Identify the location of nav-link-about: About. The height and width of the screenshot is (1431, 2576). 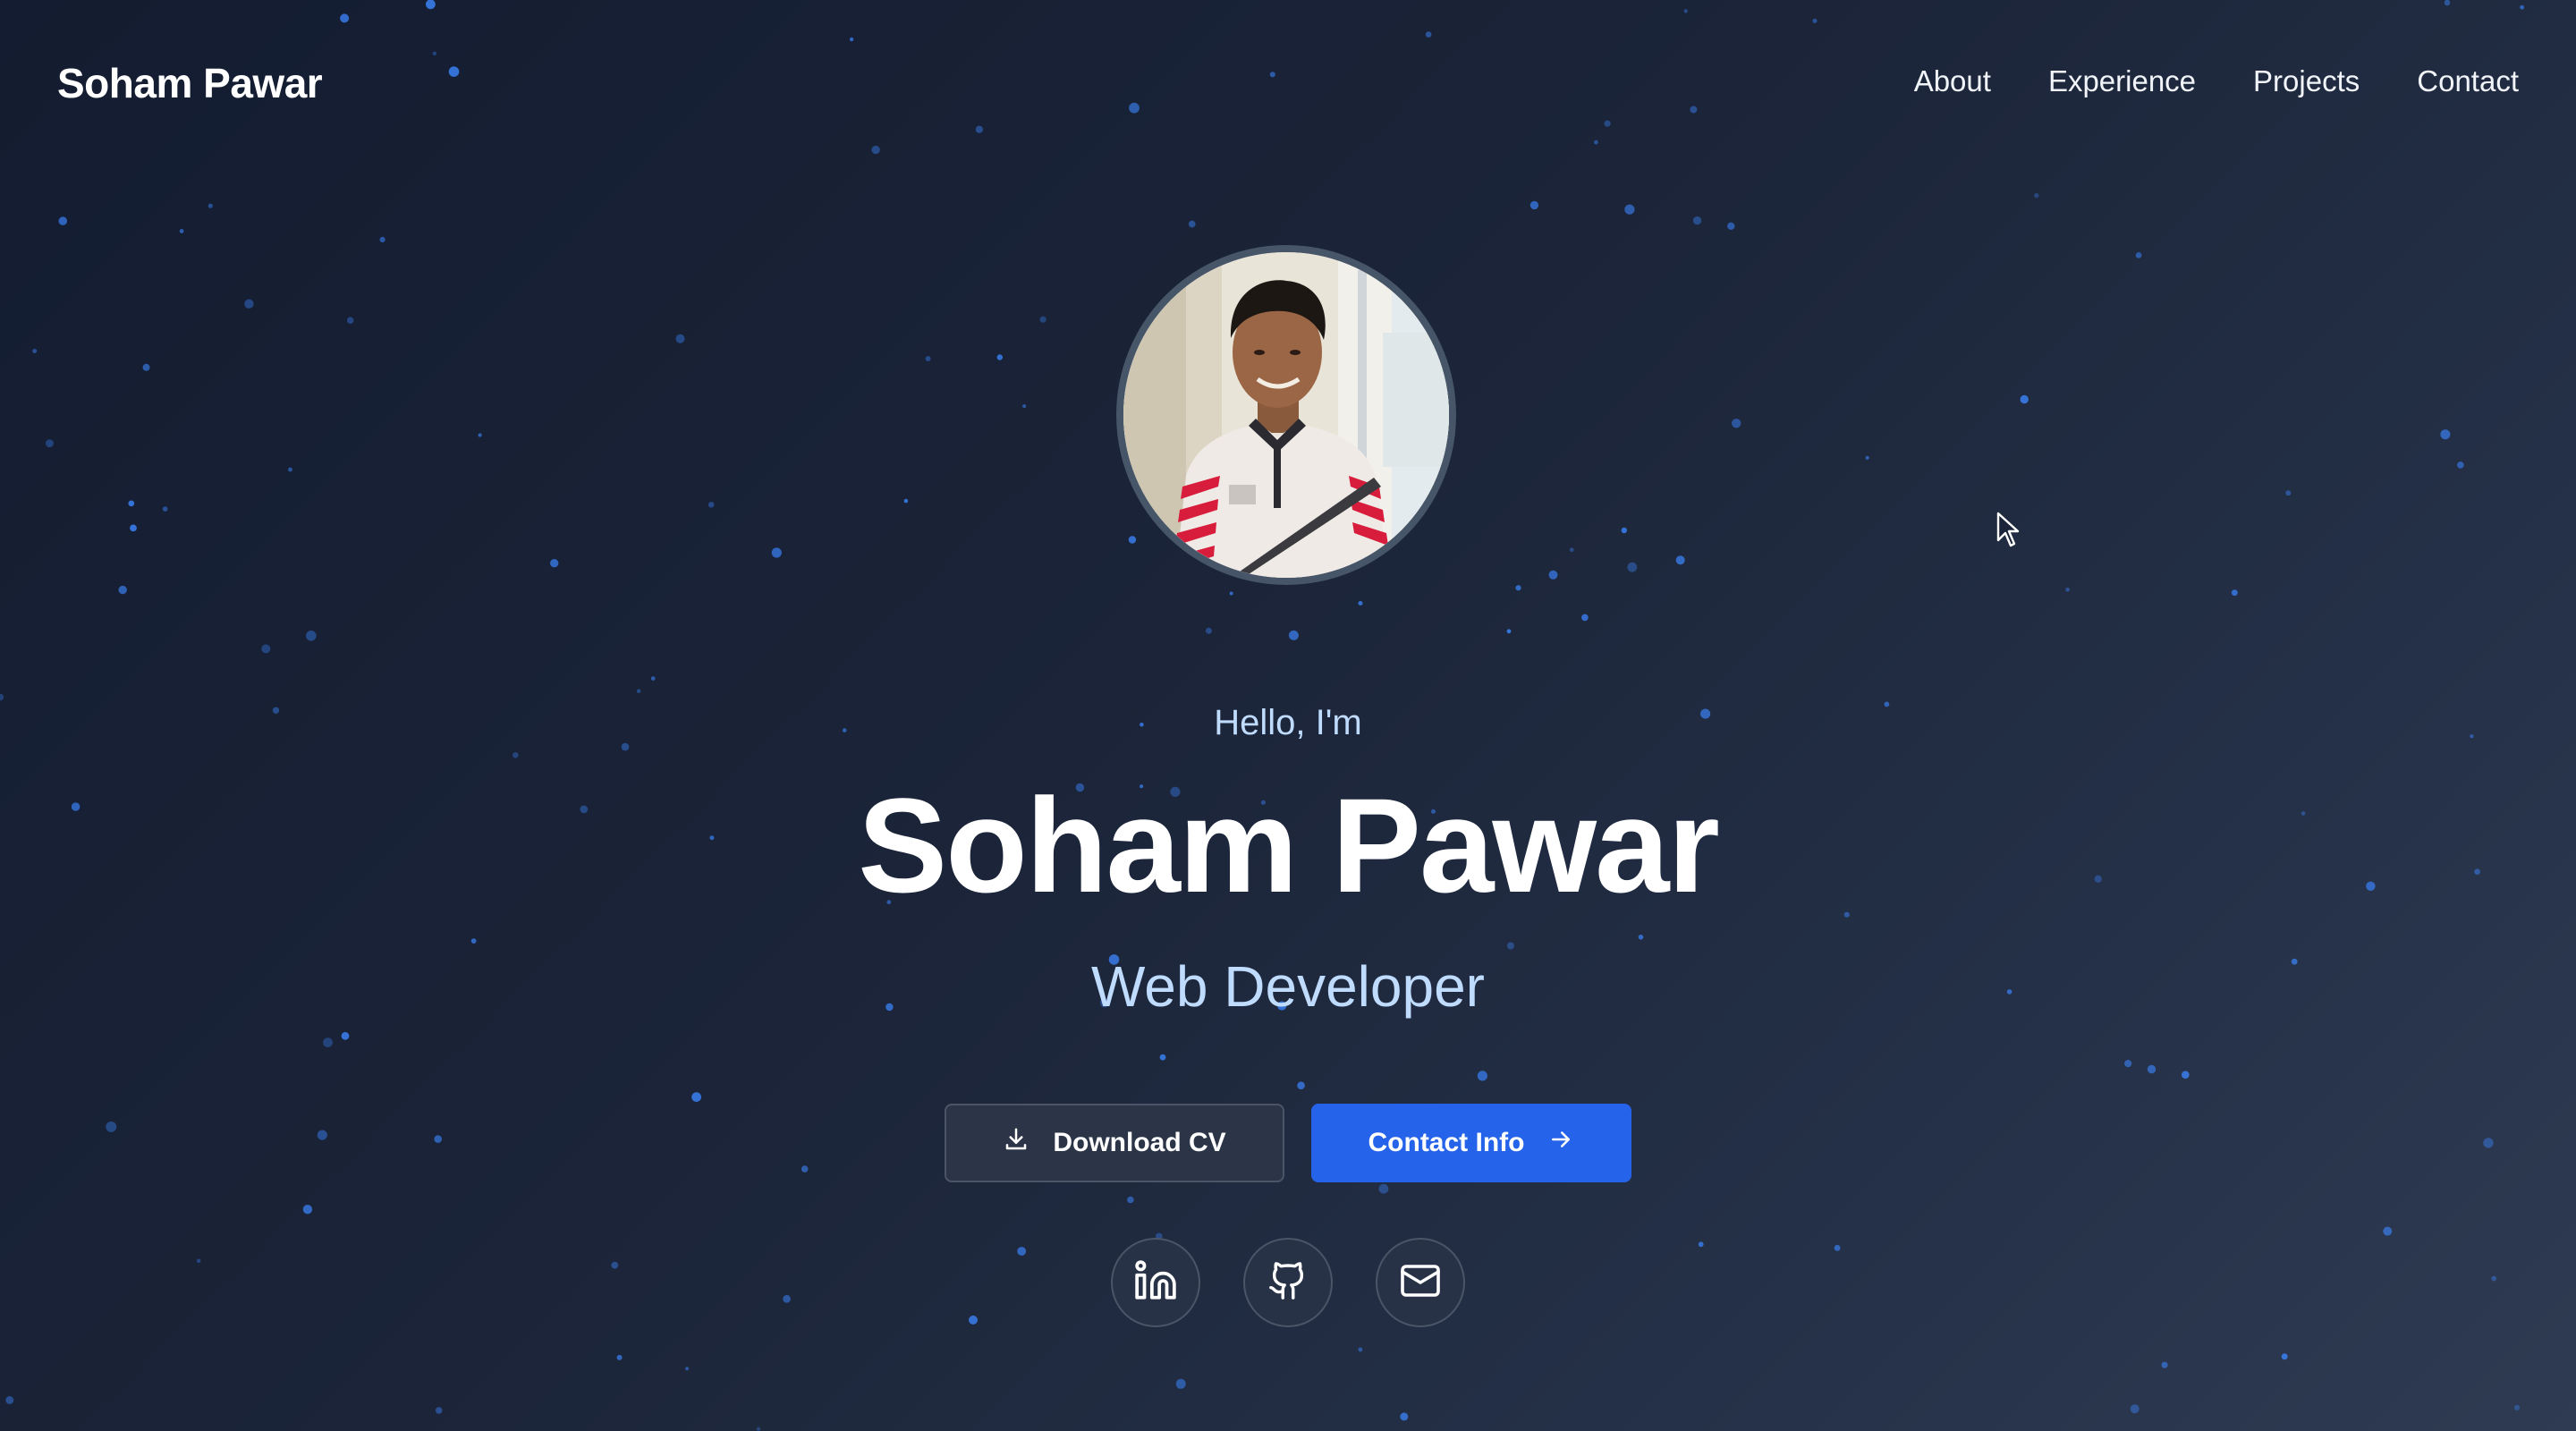
(1952, 81).